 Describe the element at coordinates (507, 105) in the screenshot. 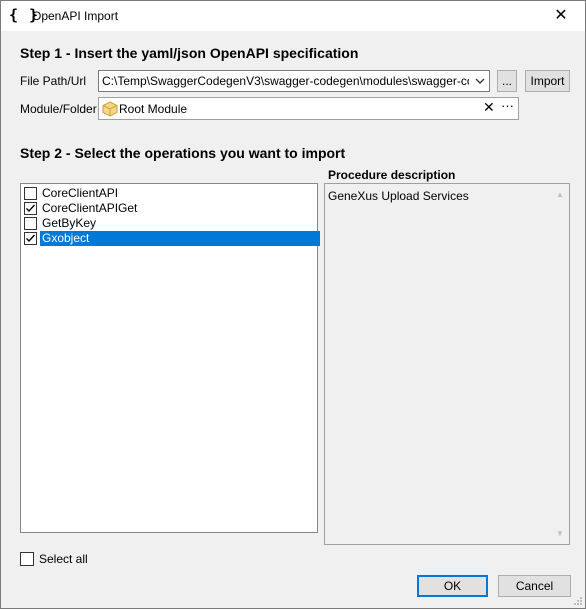

I see `more-options-icon: ···` at that location.